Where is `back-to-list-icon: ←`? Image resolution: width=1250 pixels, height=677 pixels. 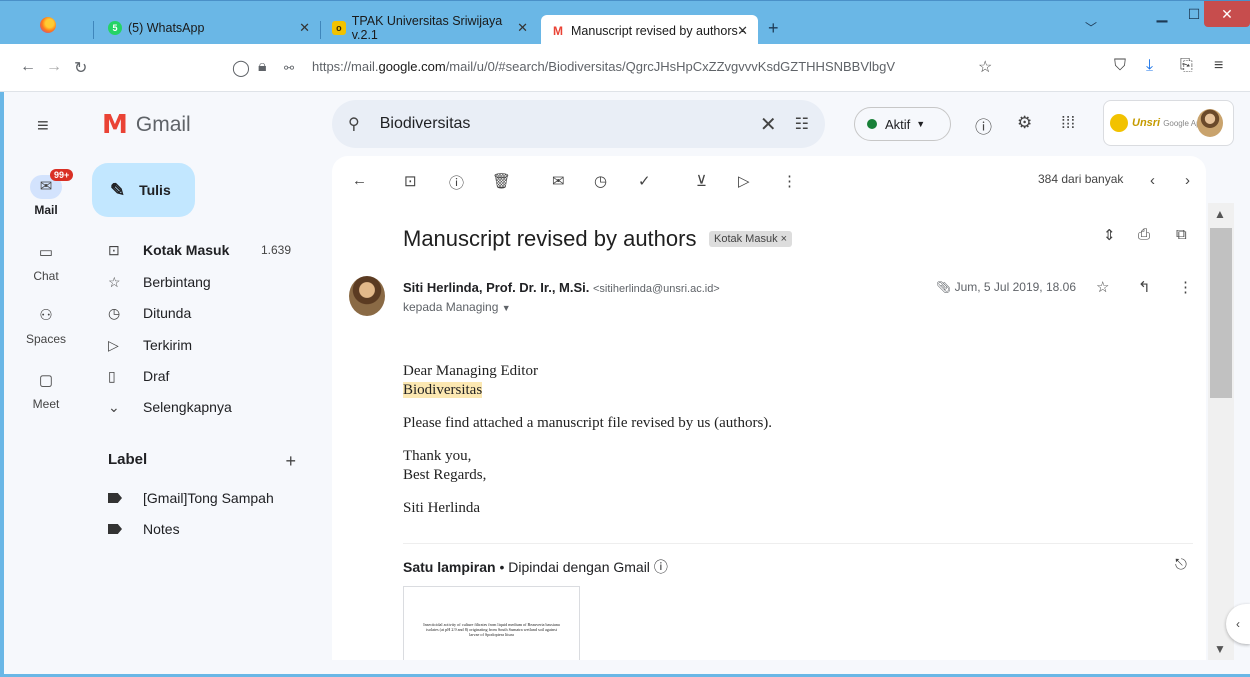 back-to-list-icon: ← is located at coordinates (359, 180).